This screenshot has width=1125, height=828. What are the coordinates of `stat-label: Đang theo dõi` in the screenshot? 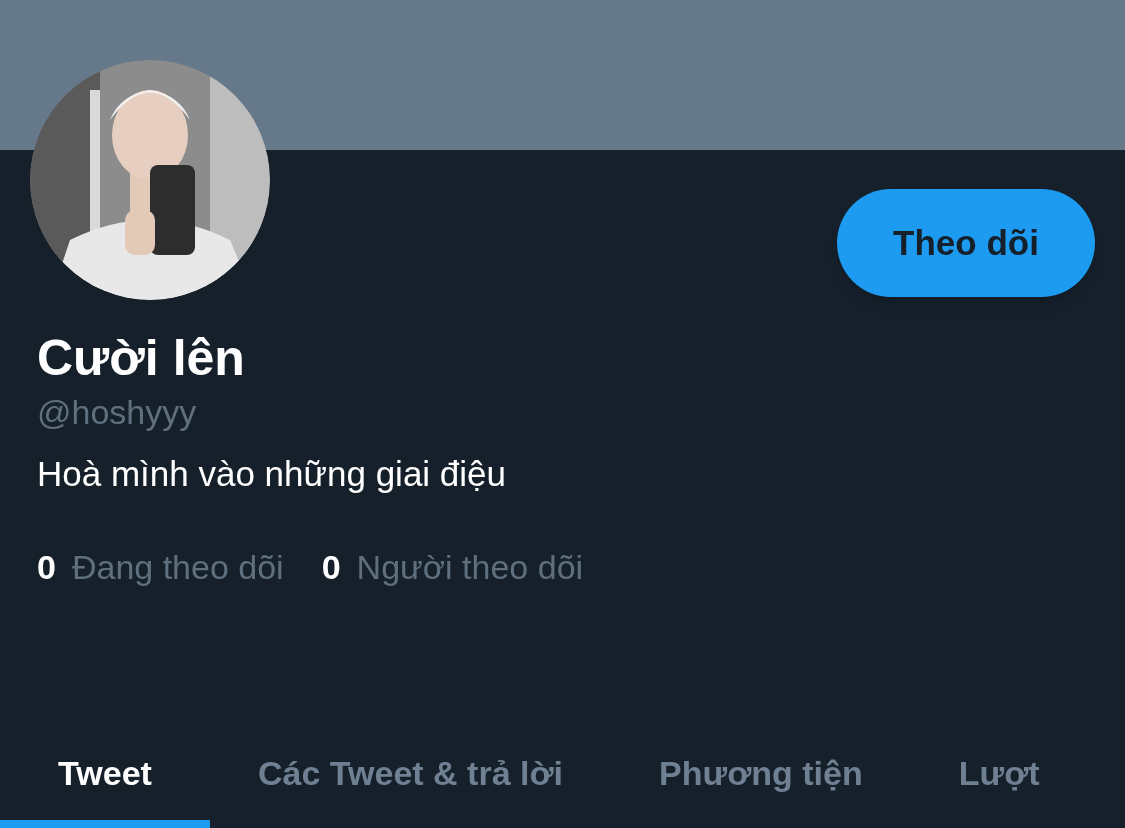 It's located at (177, 567).